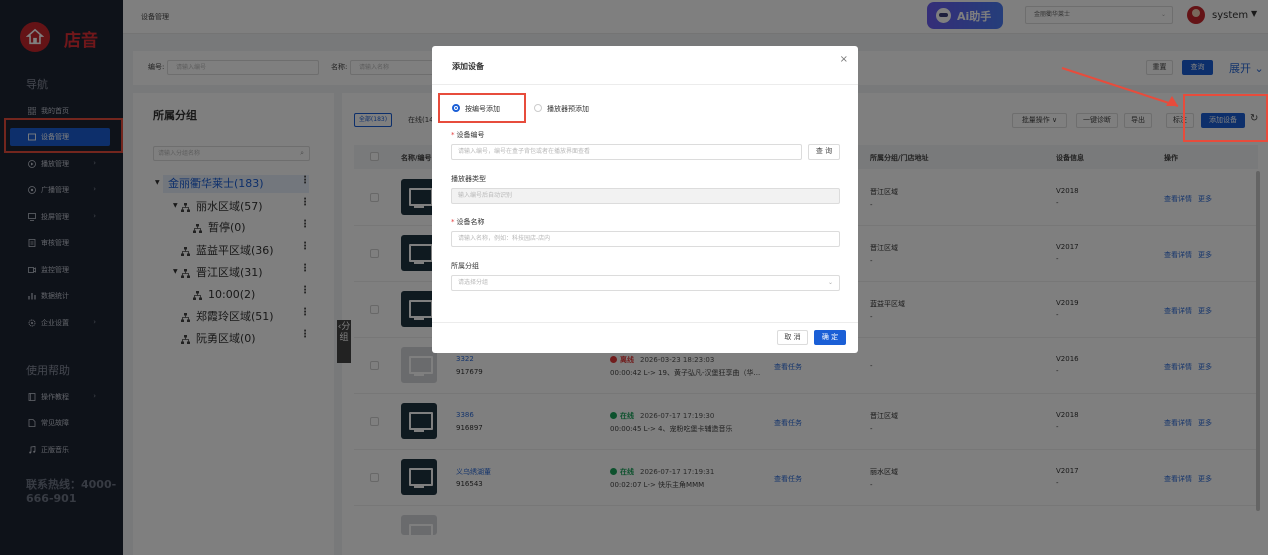 Image resolution: width=1268 pixels, height=555 pixels. What do you see at coordinates (468, 222) in the screenshot?
I see `device-name-label: * 设备名称` at bounding box center [468, 222].